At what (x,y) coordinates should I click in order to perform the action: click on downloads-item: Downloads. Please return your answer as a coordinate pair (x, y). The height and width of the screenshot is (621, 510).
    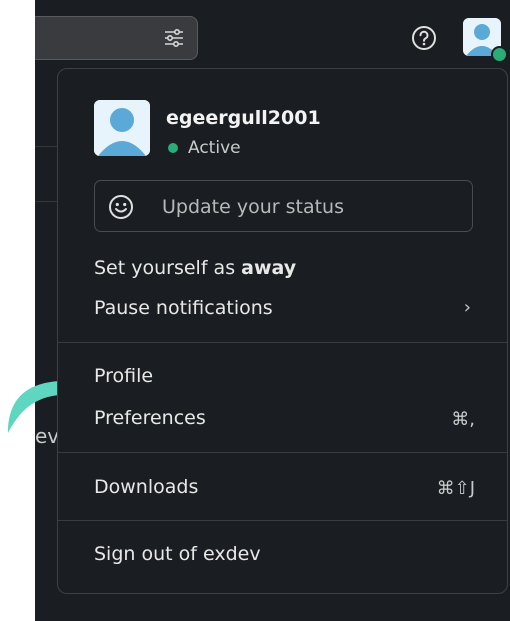
    Looking at the image, I should click on (146, 487).